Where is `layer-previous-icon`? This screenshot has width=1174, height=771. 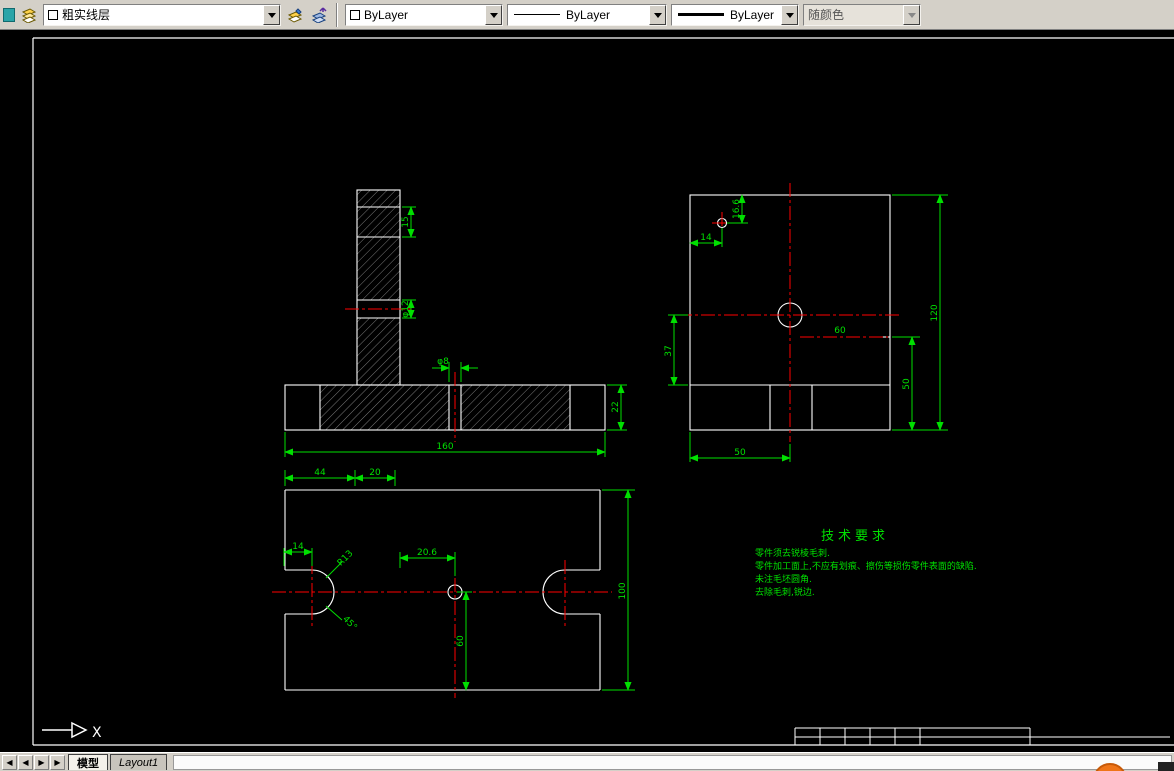
layer-previous-icon is located at coordinates (319, 15).